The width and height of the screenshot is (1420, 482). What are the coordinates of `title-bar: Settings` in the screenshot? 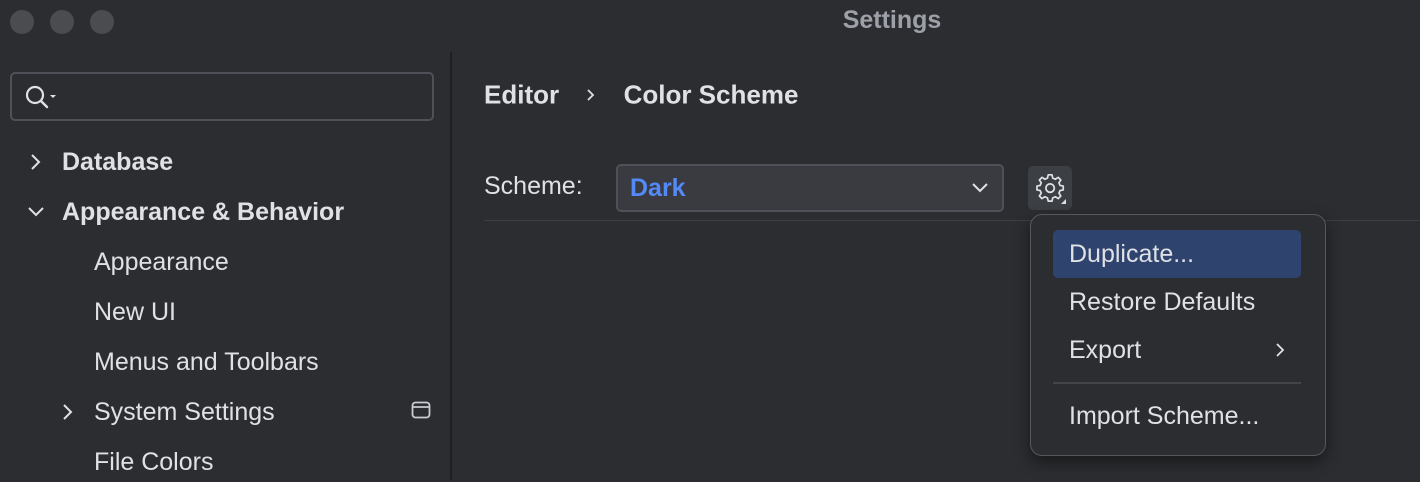 It's located at (710, 22).